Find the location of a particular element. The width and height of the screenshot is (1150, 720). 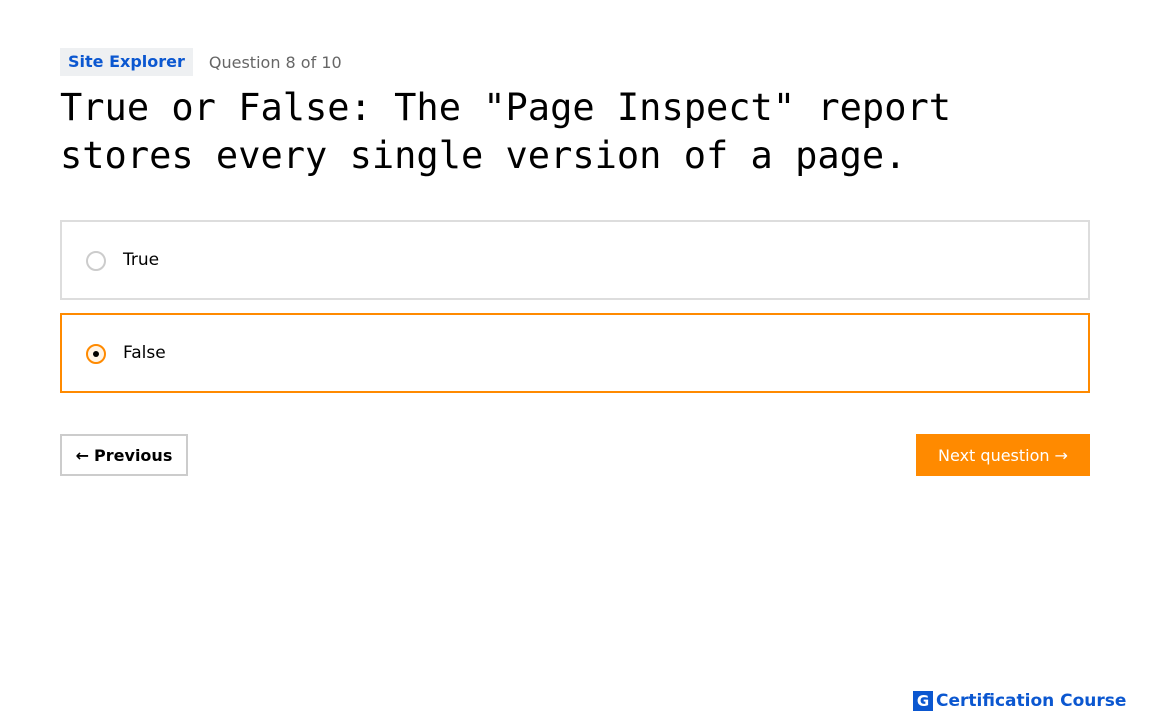

answer-option-true: True is located at coordinates (575, 260).